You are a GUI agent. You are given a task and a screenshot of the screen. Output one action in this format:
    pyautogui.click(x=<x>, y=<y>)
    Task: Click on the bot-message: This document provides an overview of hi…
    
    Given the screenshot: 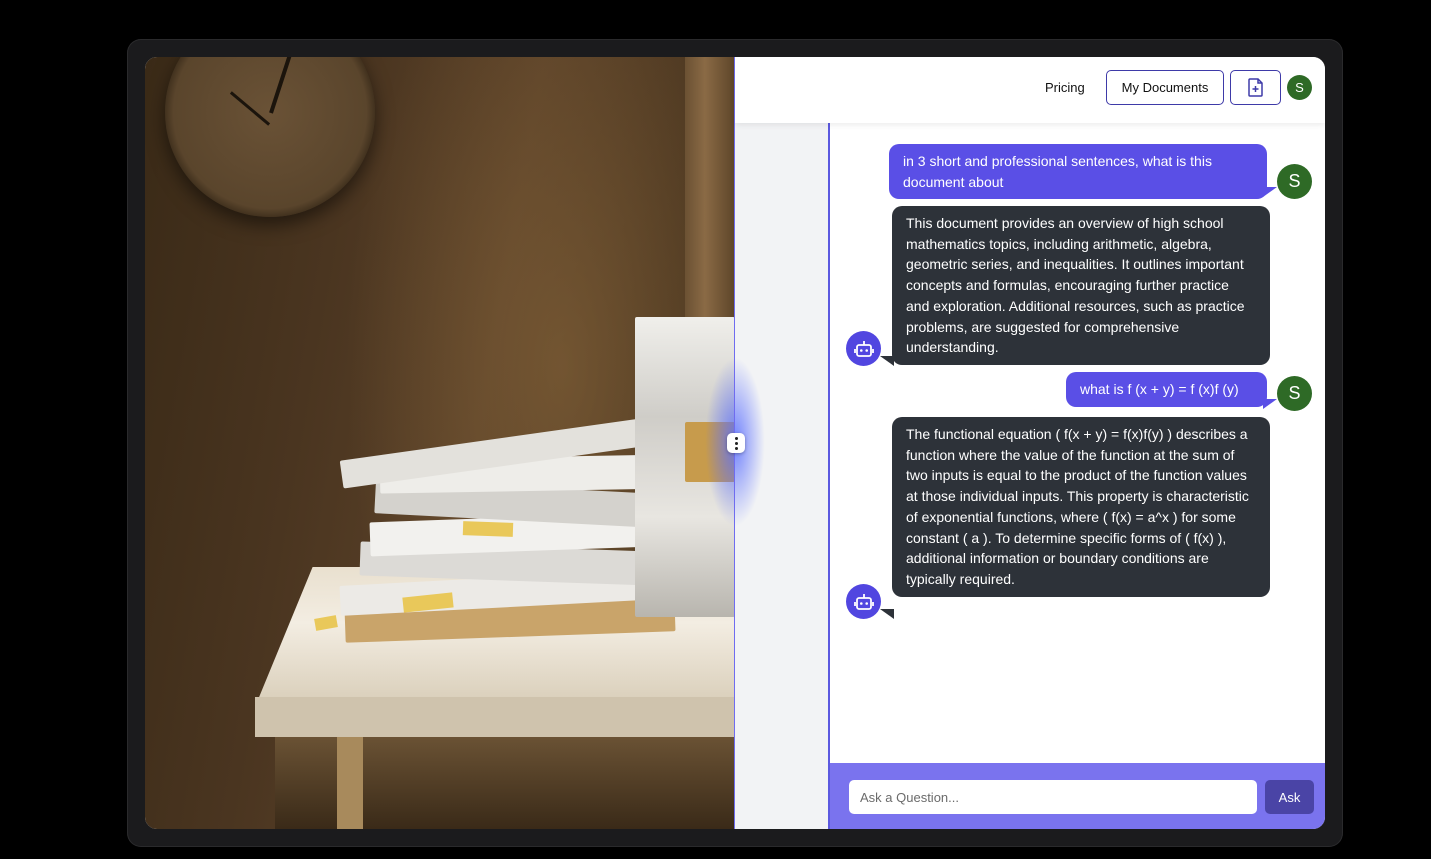 What is the action you would take?
    pyautogui.click(x=1081, y=285)
    